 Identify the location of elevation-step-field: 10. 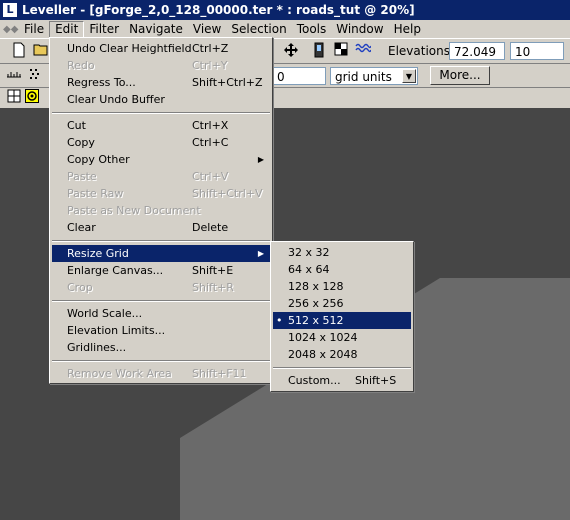
(537, 51).